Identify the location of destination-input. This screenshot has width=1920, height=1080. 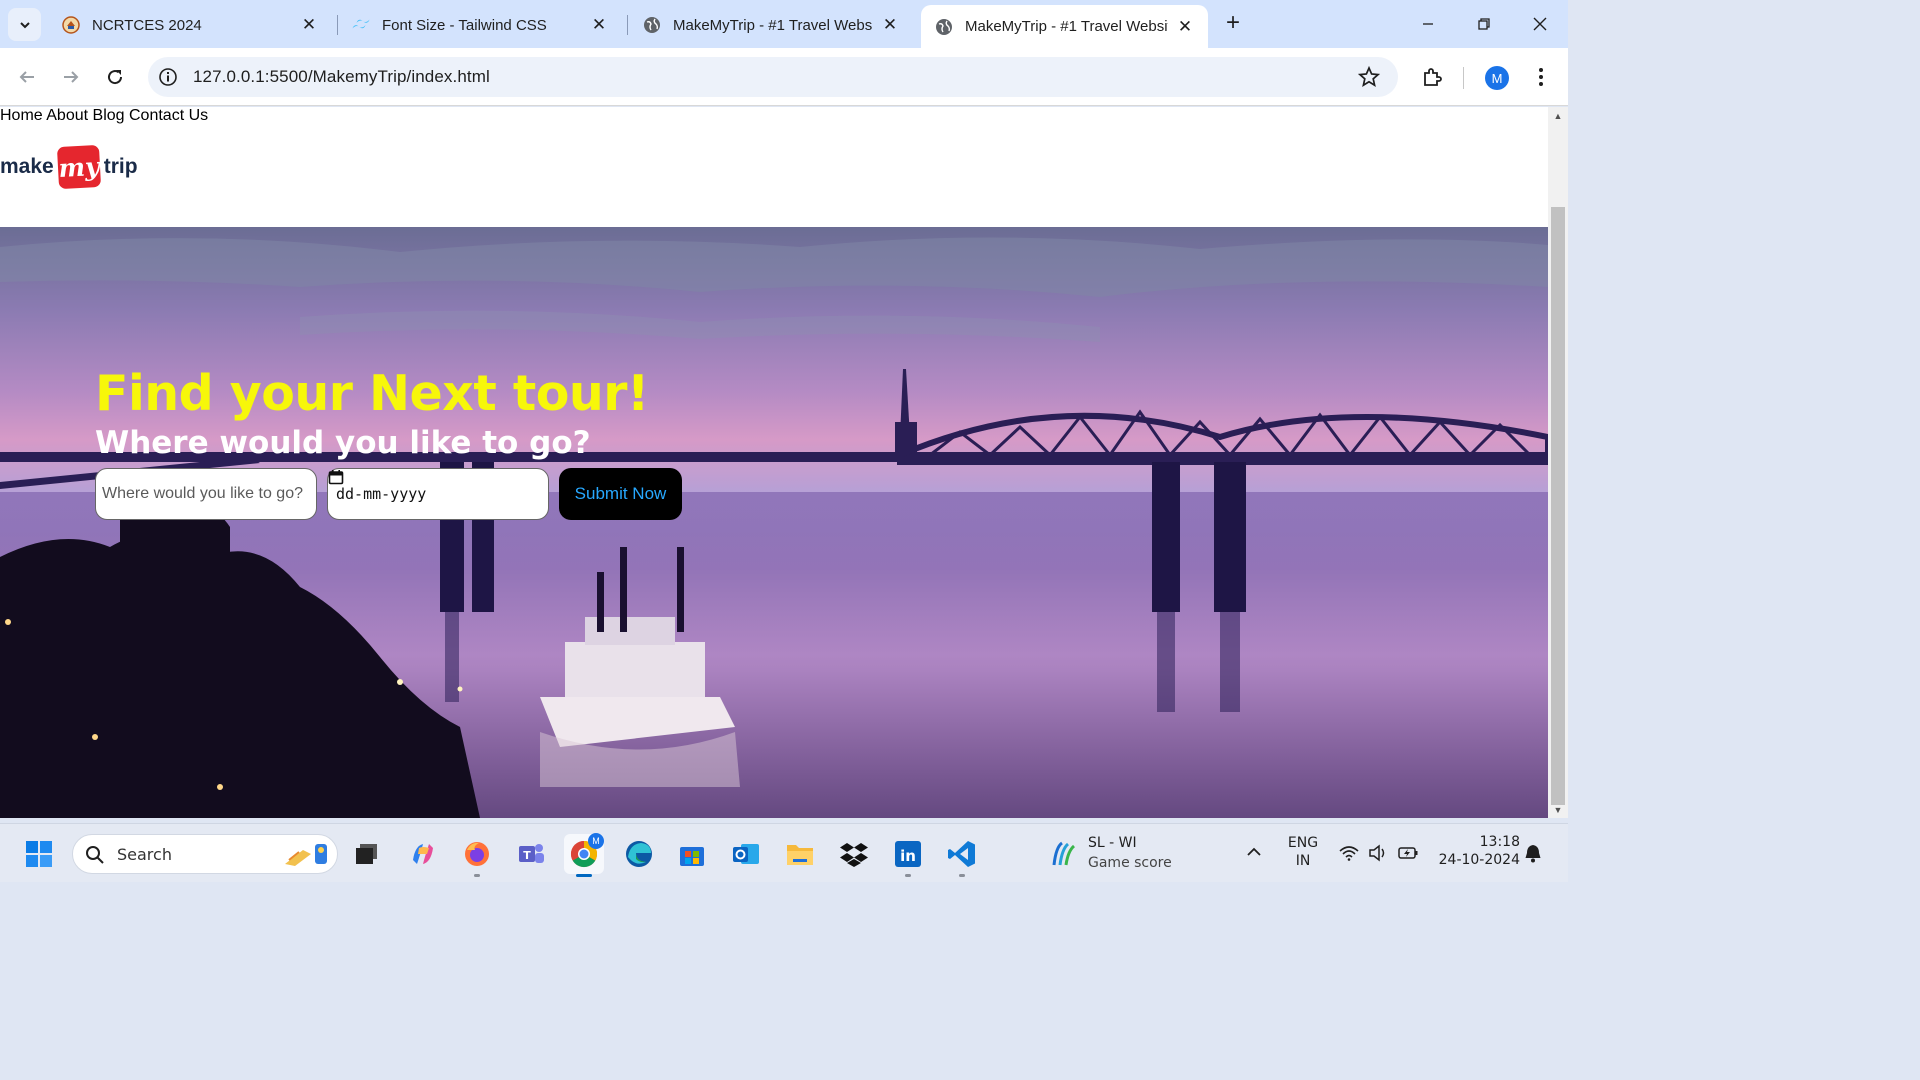
(206, 494).